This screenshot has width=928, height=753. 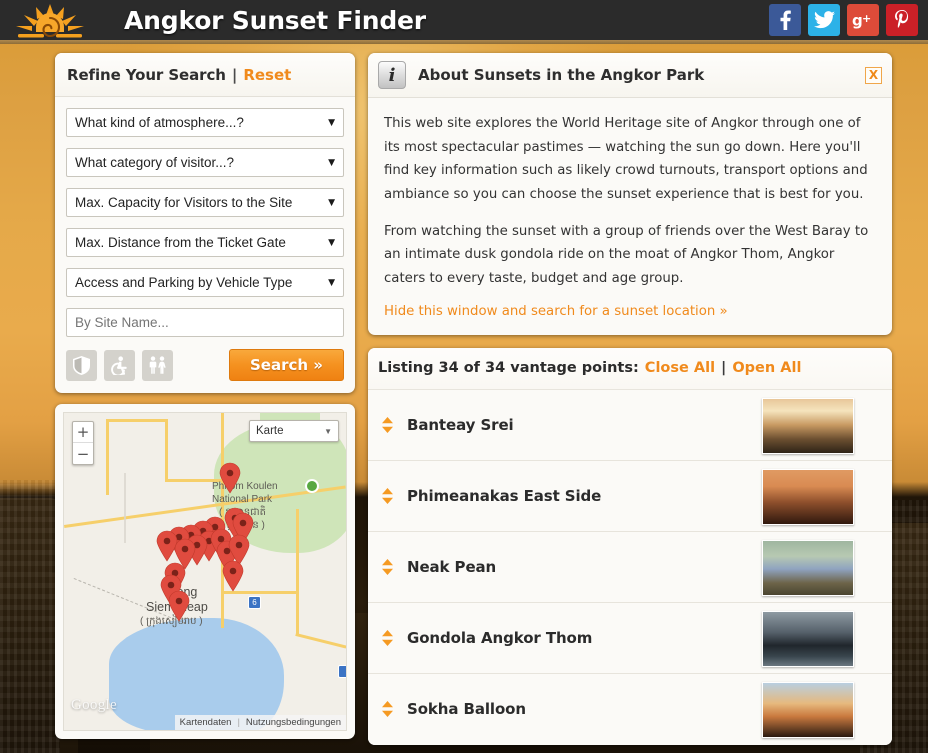 I want to click on boundary-line, so click(x=129, y=601).